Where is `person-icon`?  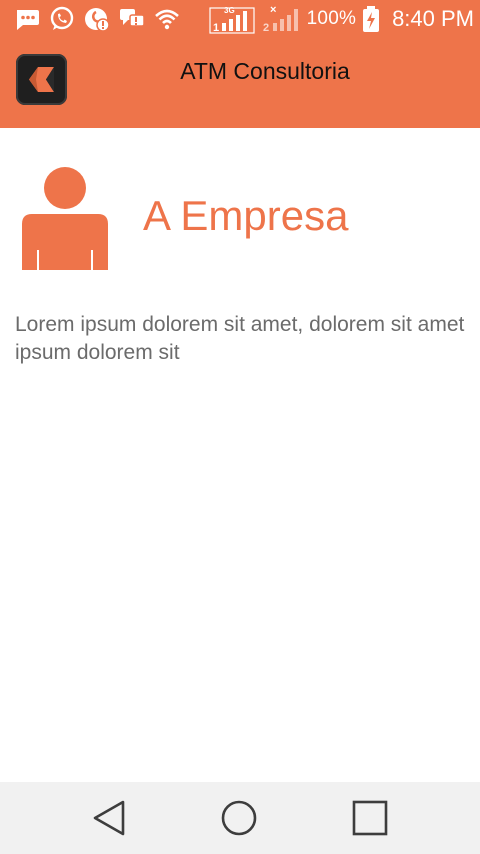
person-icon is located at coordinates (65, 218).